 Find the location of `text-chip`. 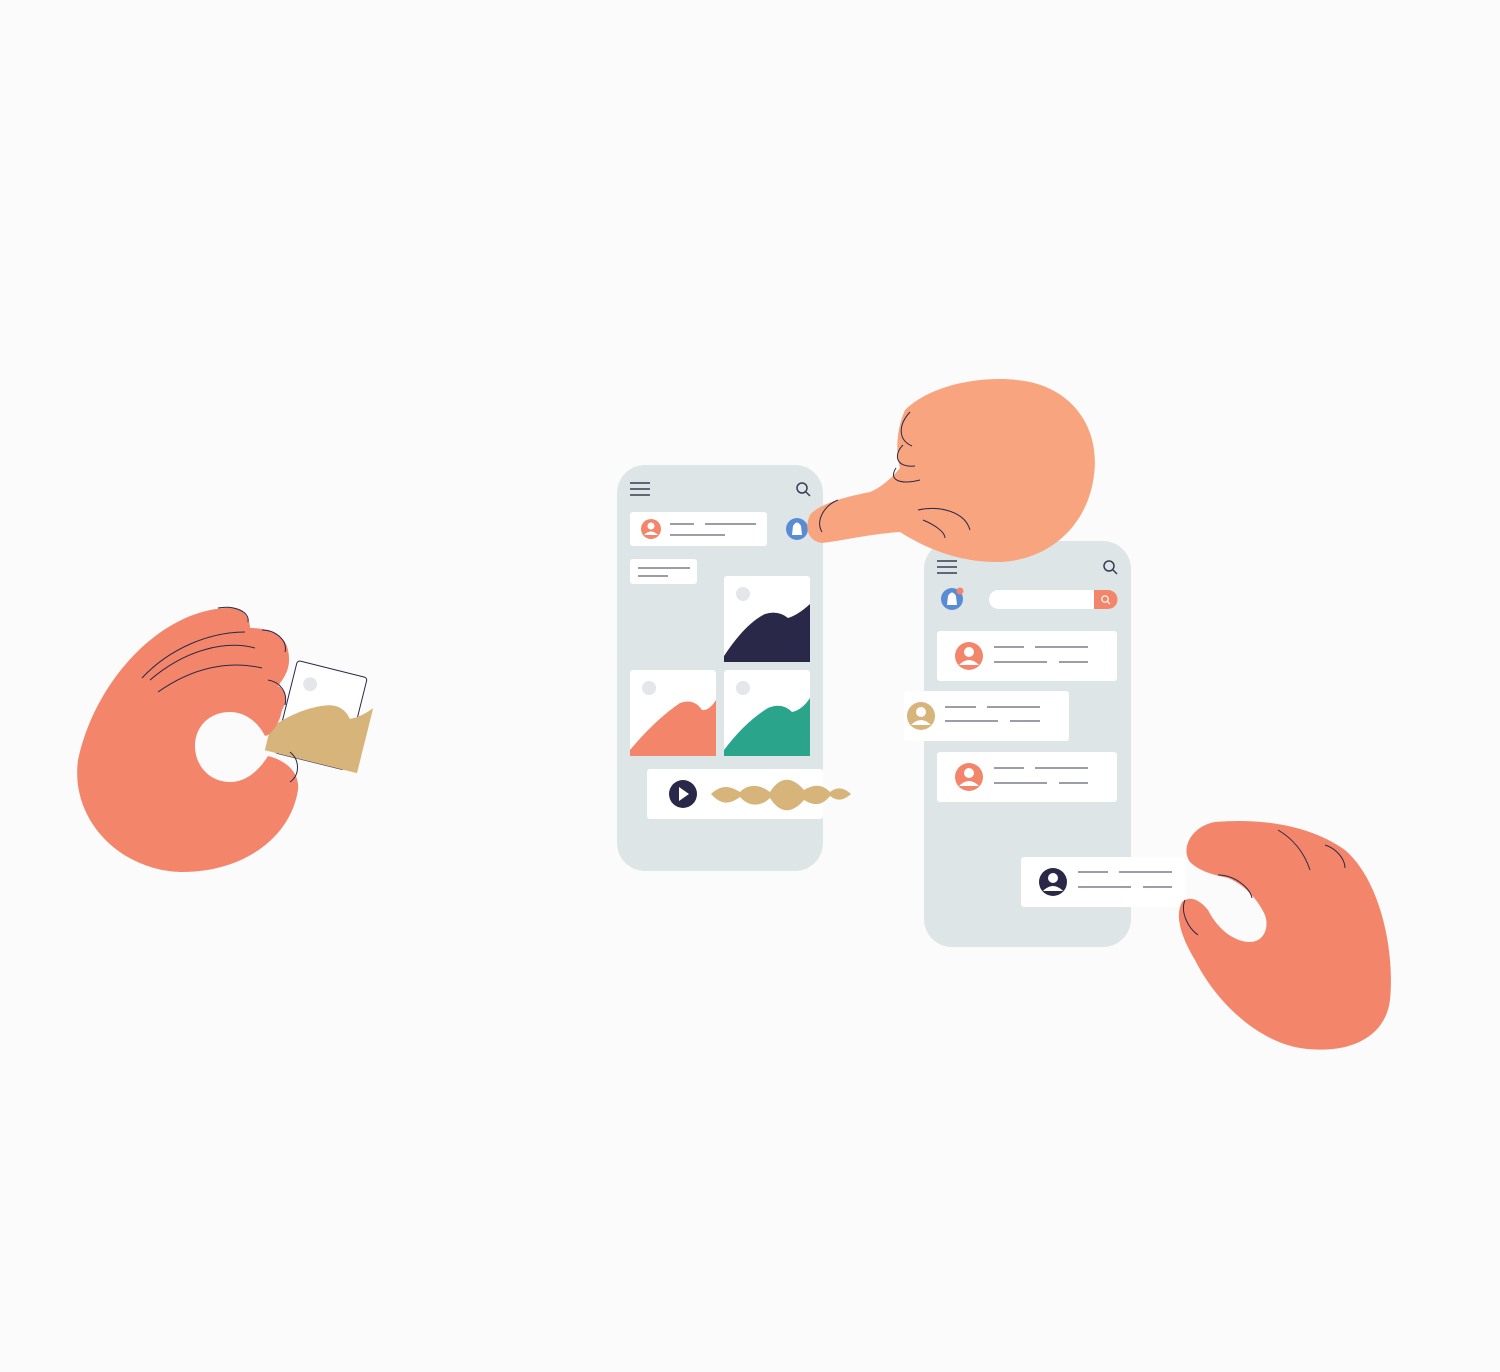

text-chip is located at coordinates (663, 571).